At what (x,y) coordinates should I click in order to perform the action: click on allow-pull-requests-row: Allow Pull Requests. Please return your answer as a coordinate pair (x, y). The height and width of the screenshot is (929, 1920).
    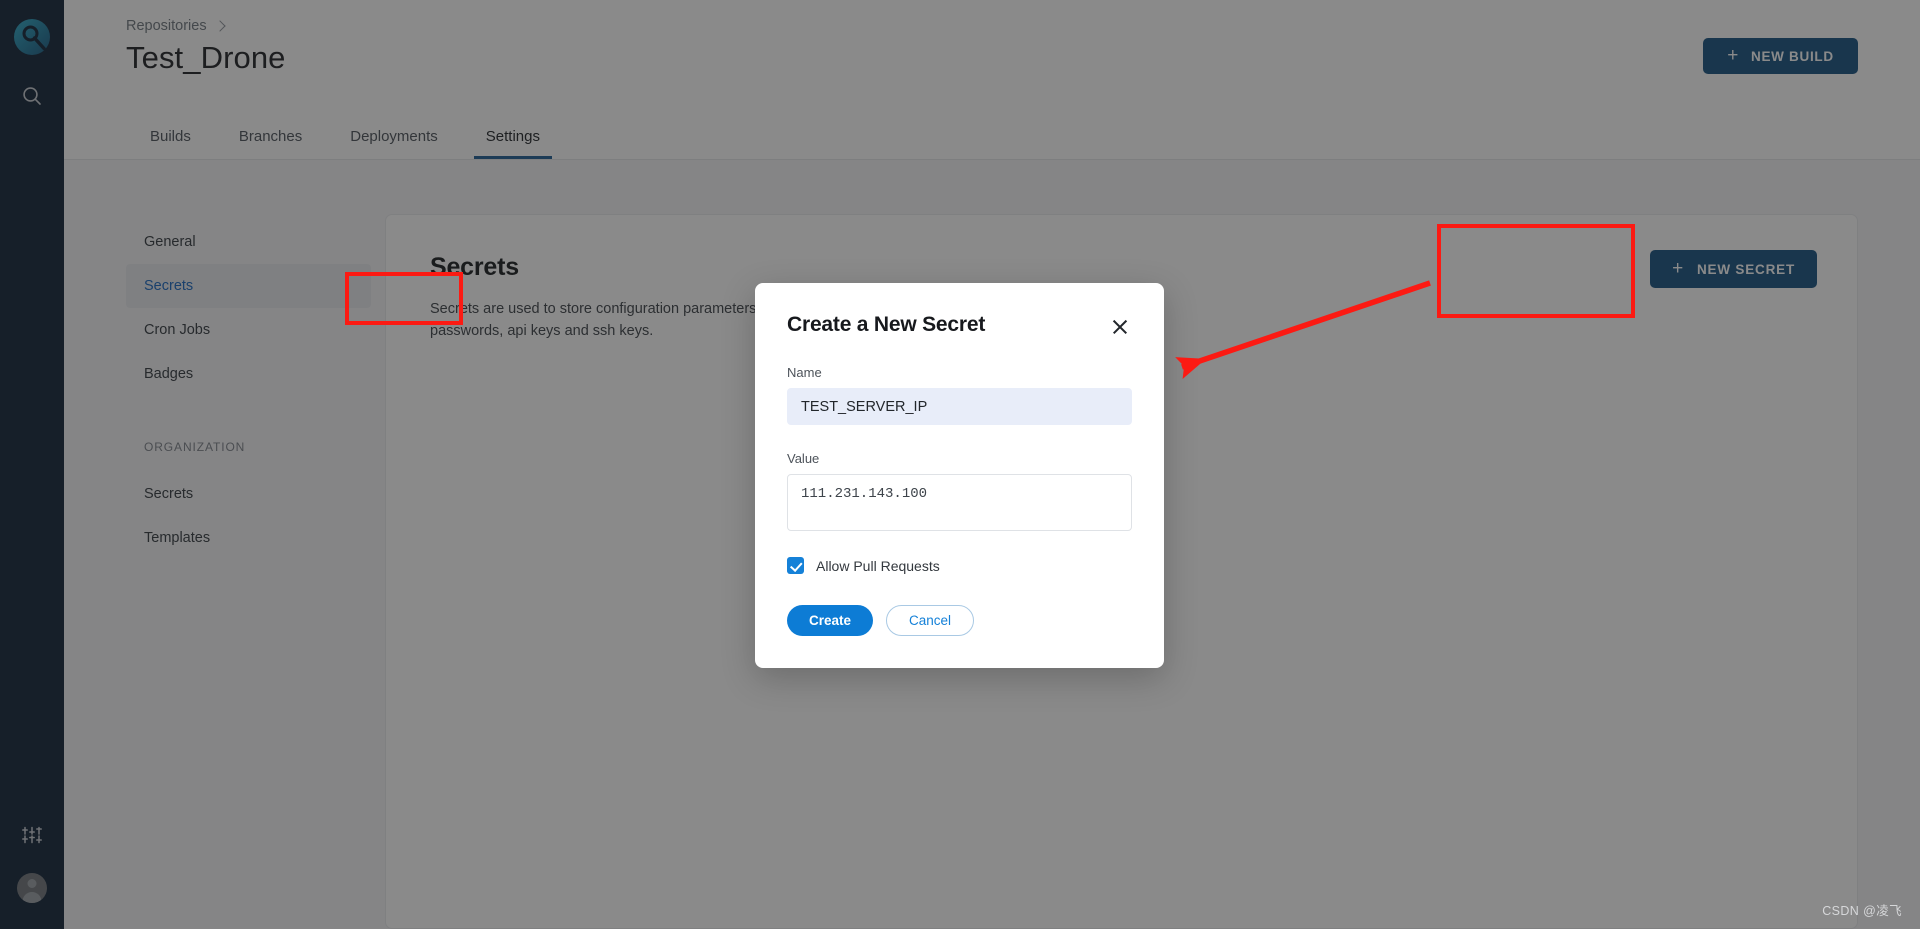
    Looking at the image, I should click on (959, 565).